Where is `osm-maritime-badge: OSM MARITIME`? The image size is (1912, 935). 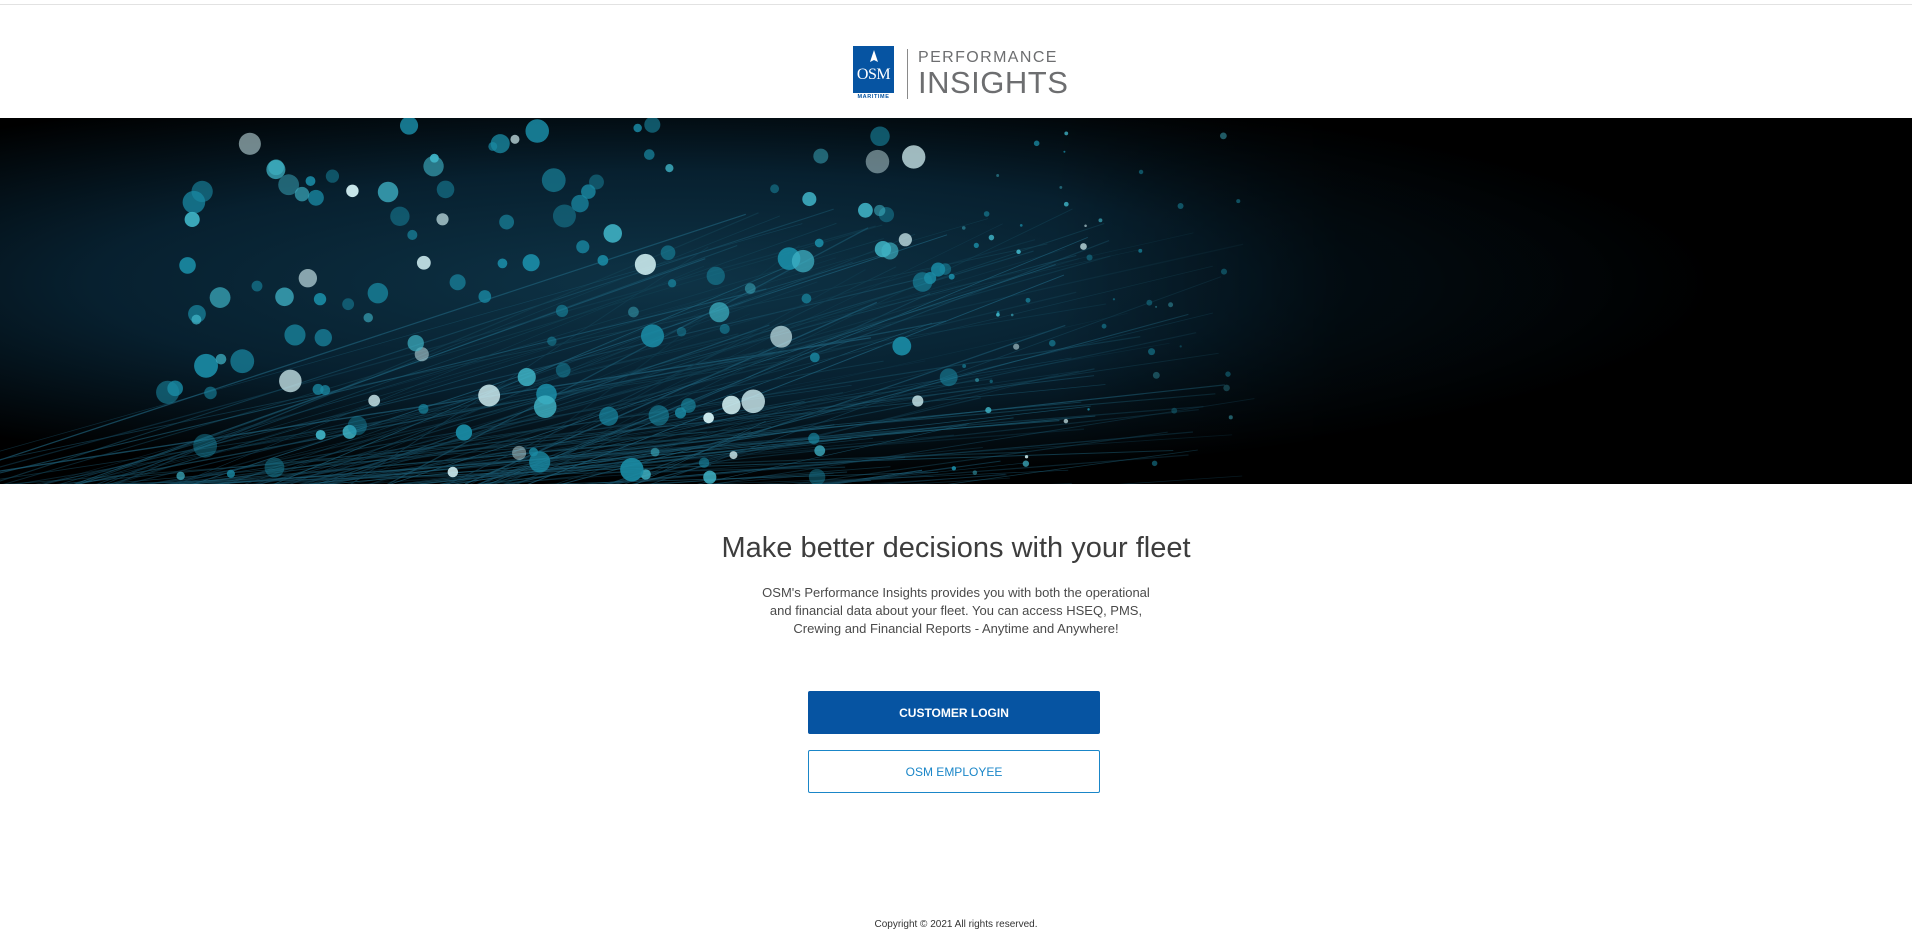
osm-maritime-badge: OSM MARITIME is located at coordinates (873, 74).